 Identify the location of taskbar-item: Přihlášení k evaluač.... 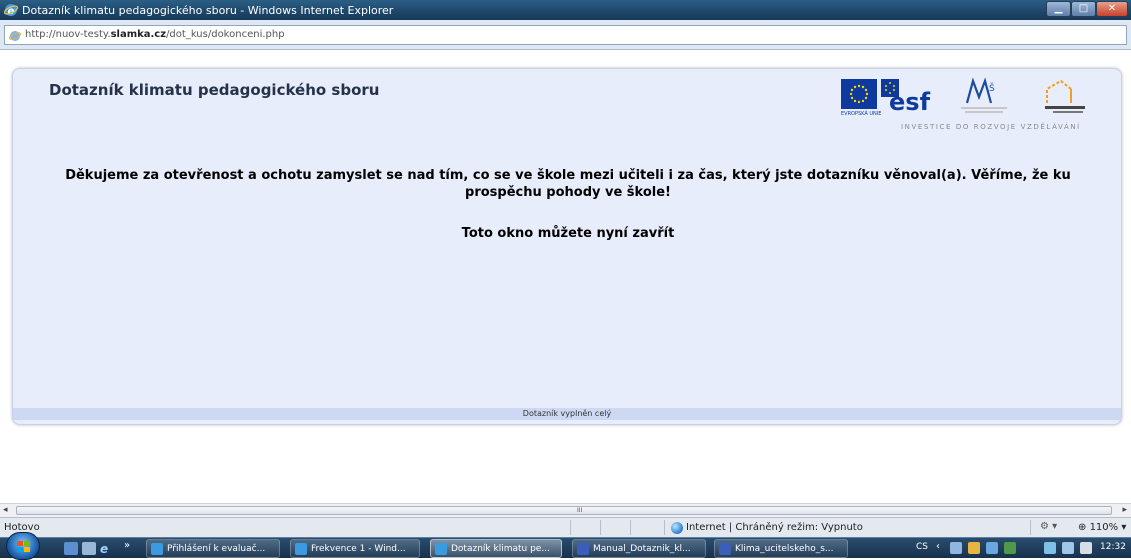
(213, 548).